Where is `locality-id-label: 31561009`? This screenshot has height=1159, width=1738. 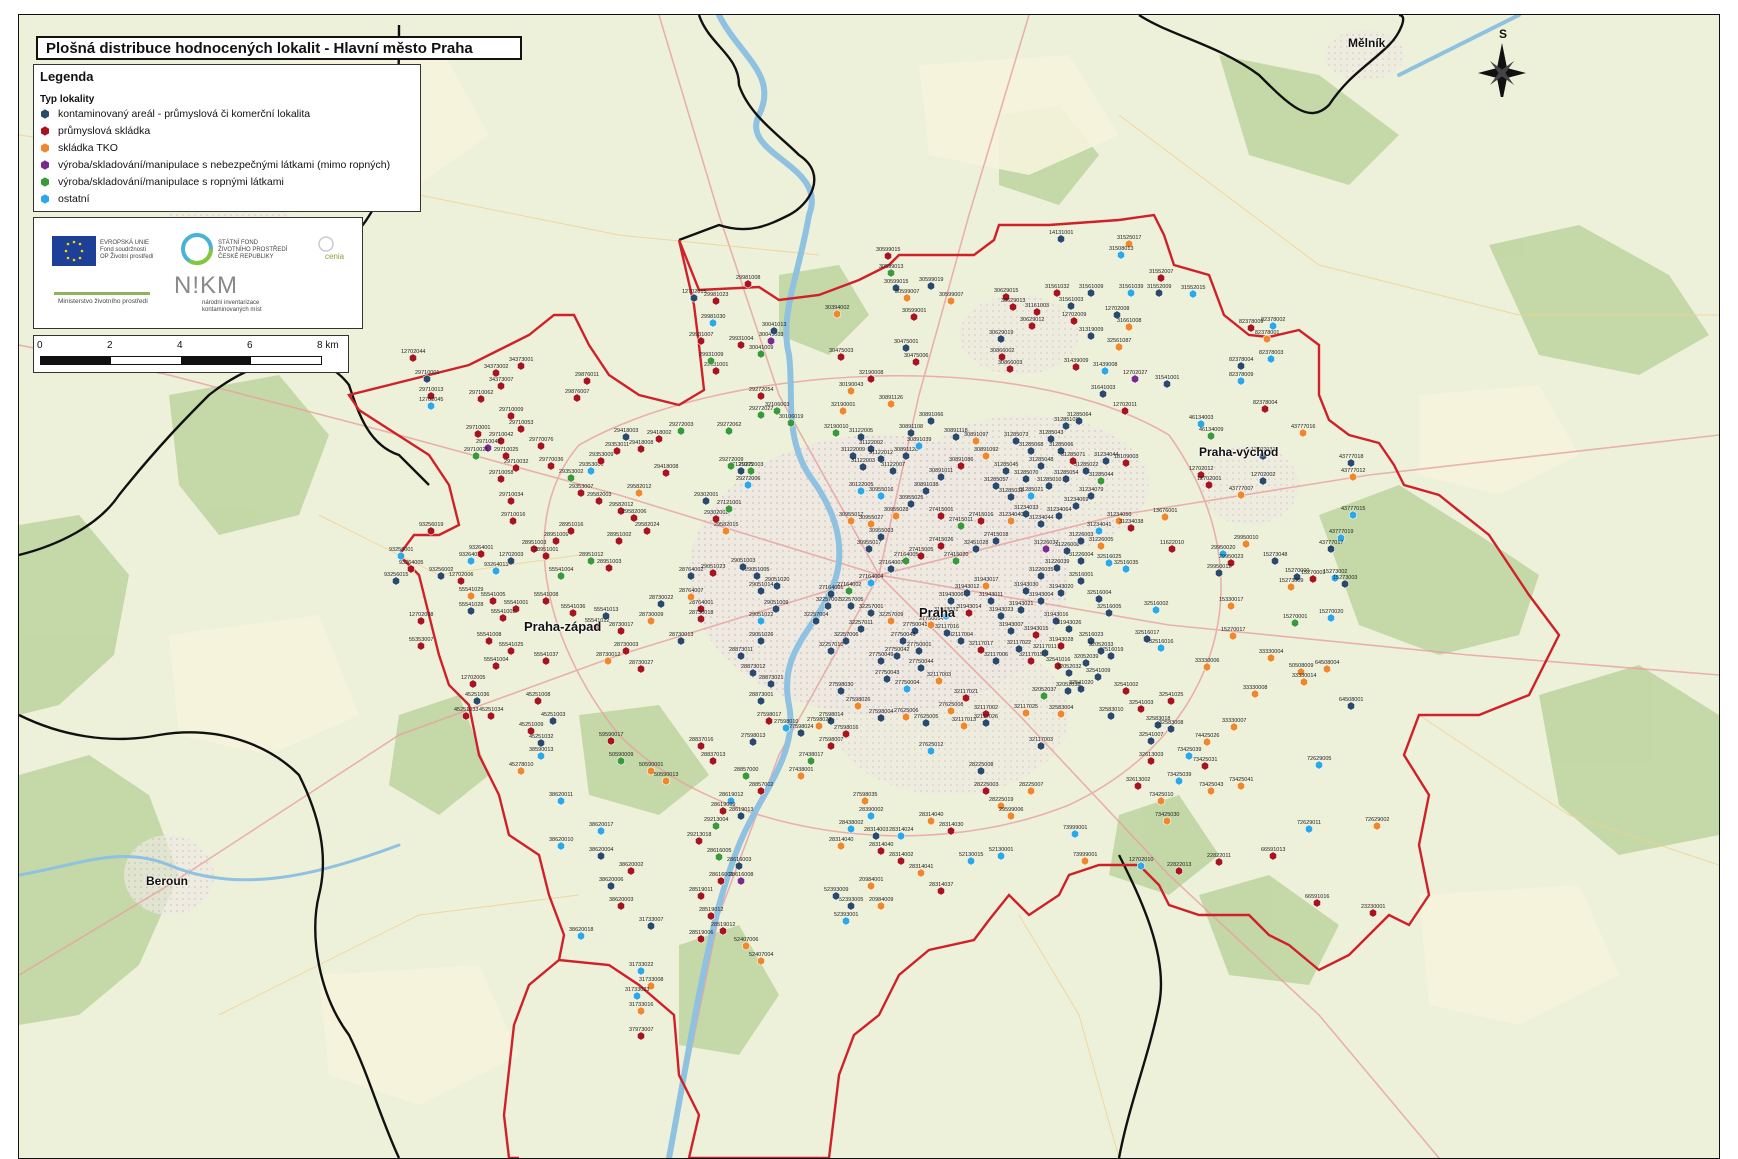
locality-id-label: 31561009 is located at coordinates (1091, 287).